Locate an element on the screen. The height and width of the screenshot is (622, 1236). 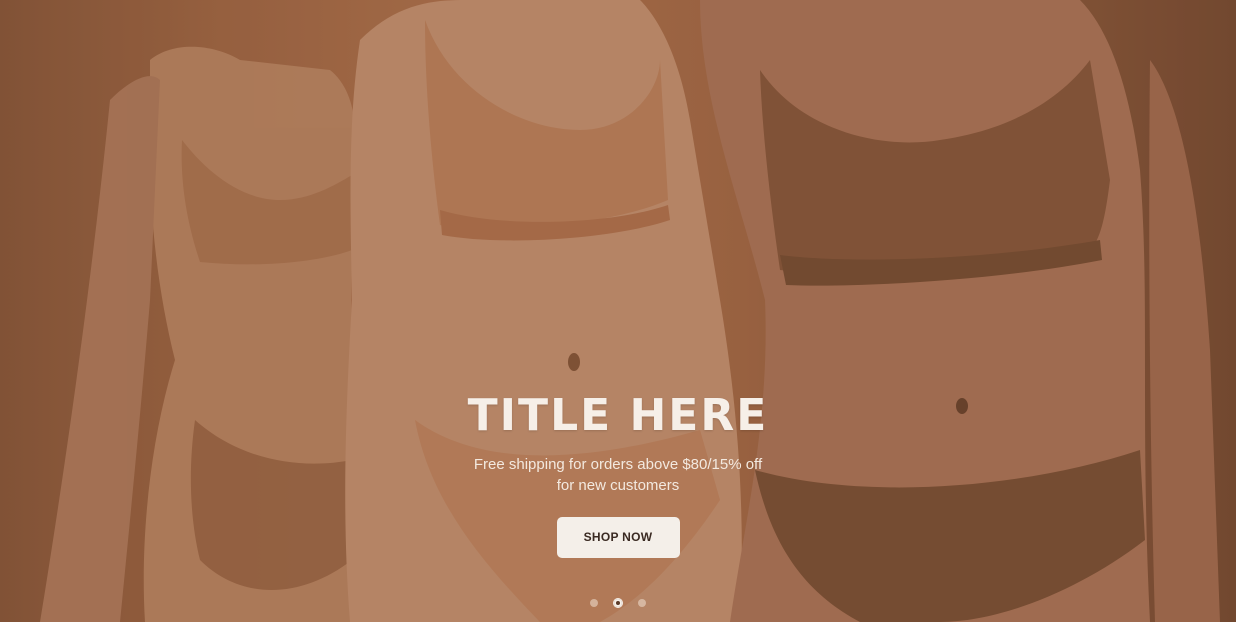
carousel-pagination is located at coordinates (618, 603).